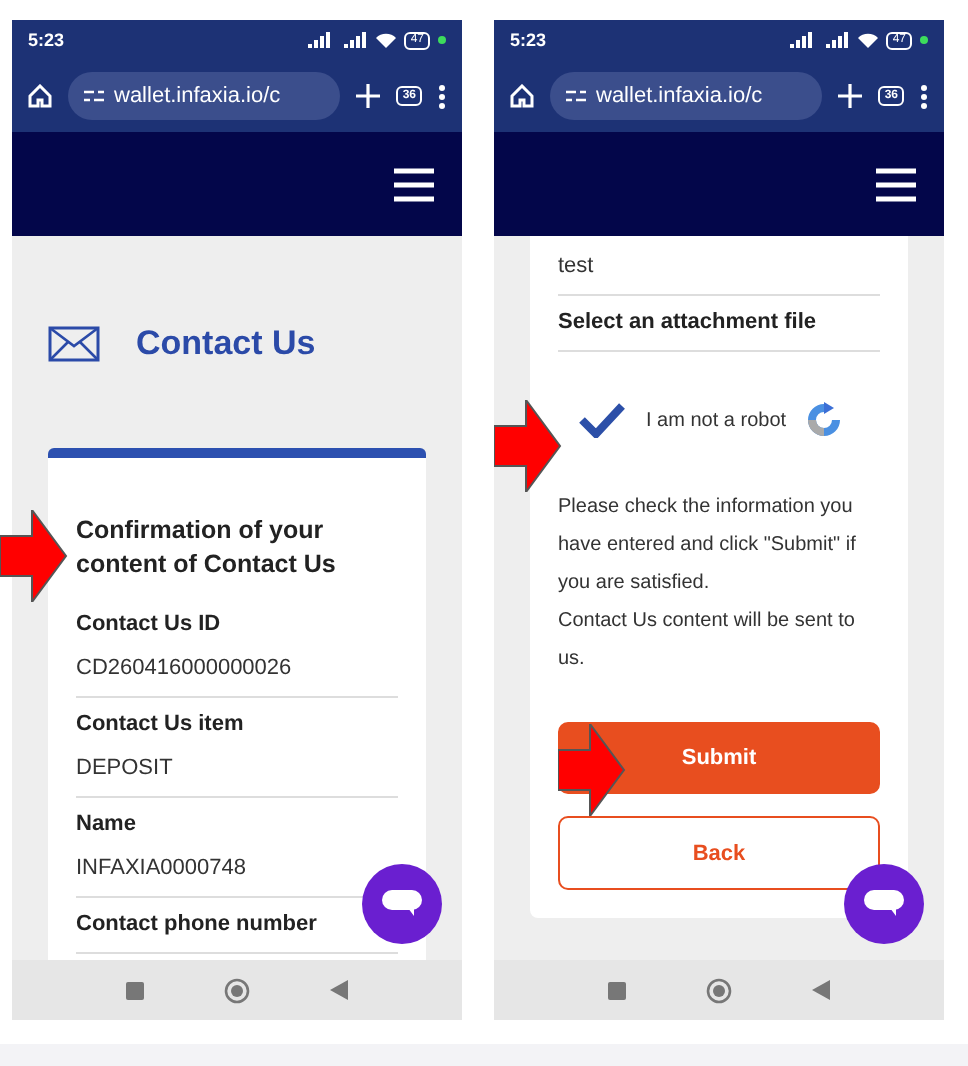 The height and width of the screenshot is (1066, 968). I want to click on chat-button, so click(884, 904).